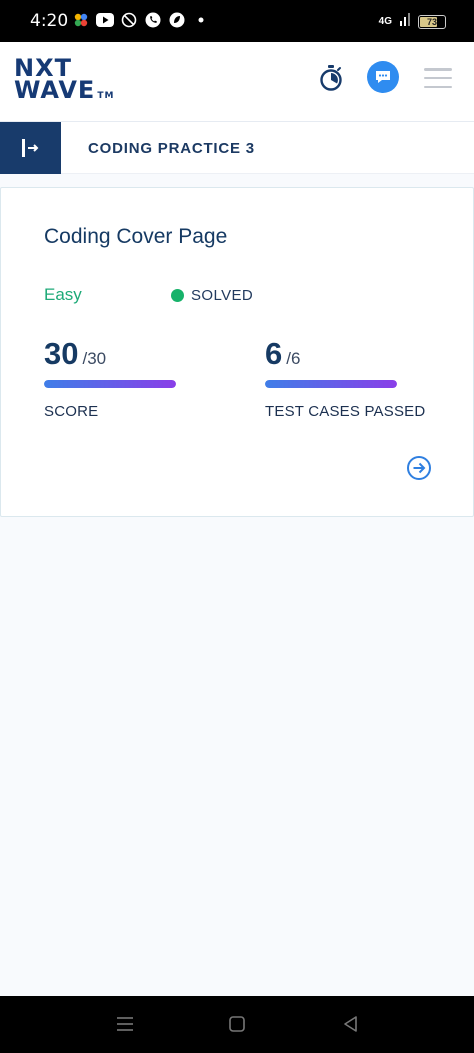  I want to click on youtube-icon, so click(105, 20).